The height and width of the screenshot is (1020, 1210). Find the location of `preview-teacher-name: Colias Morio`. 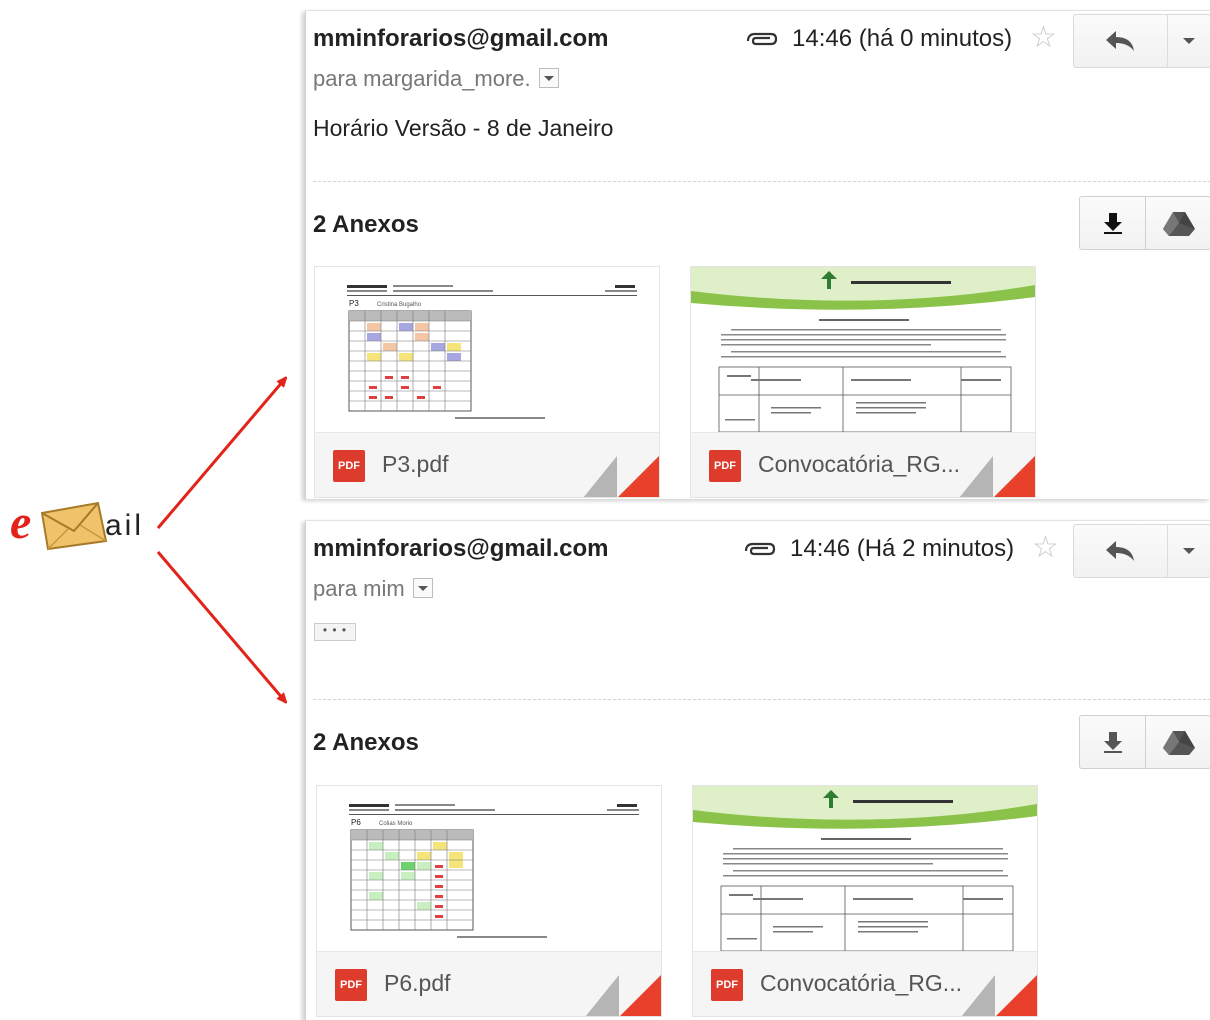

preview-teacher-name: Colias Morio is located at coordinates (396, 824).